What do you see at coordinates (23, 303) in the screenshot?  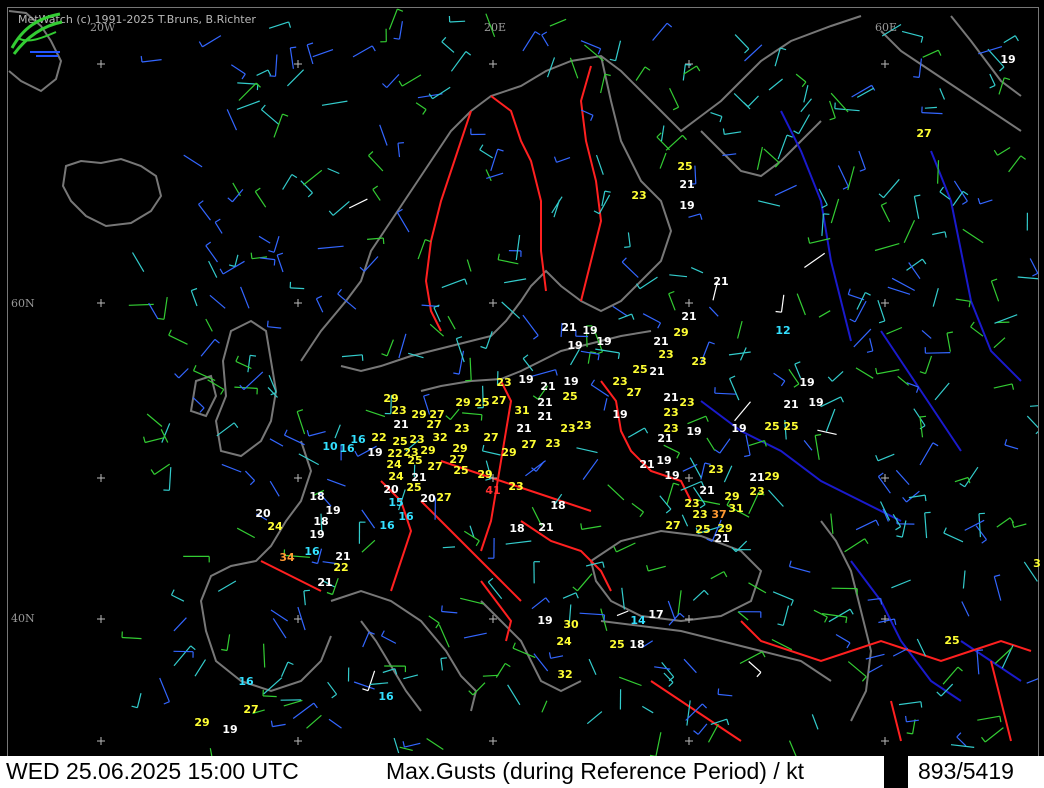 I see `grid-label-60n: 60N` at bounding box center [23, 303].